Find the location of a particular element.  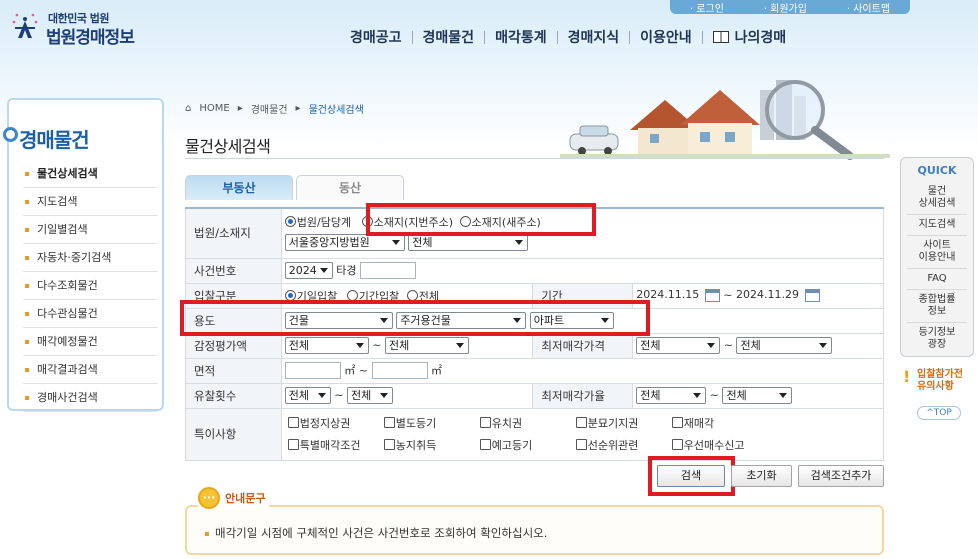

checkbox-senior-rights: 선순위관련 is located at coordinates (623, 445).